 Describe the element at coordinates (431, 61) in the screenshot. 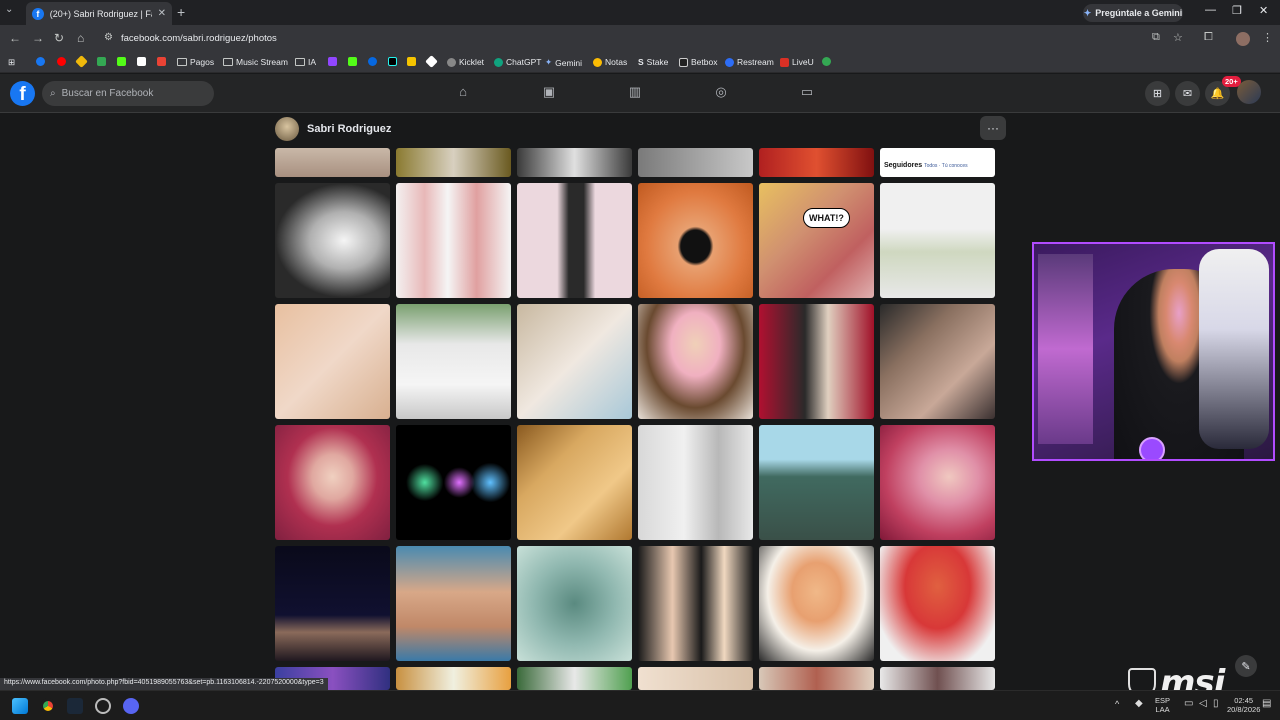

I see `bookmark-diamond-icon` at that location.